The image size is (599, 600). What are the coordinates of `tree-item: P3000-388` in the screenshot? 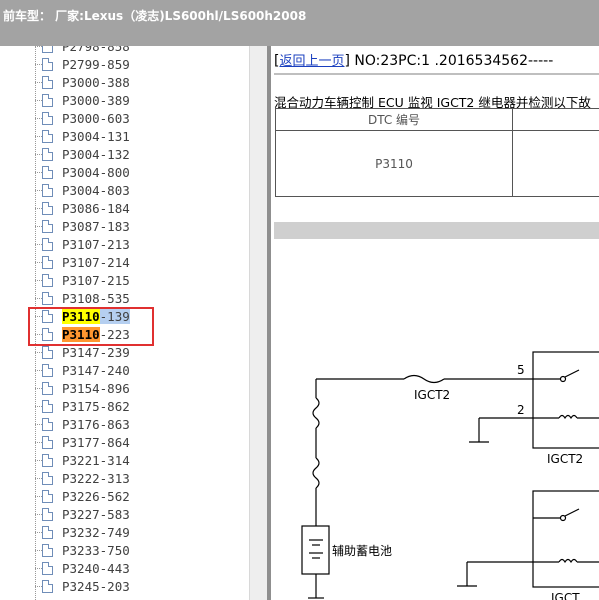 It's located at (140, 83).